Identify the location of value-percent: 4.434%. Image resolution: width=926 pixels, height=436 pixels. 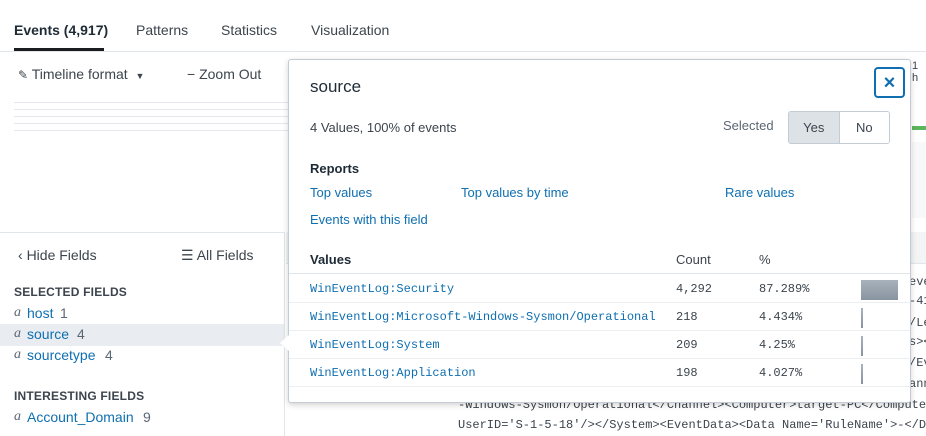
(781, 317).